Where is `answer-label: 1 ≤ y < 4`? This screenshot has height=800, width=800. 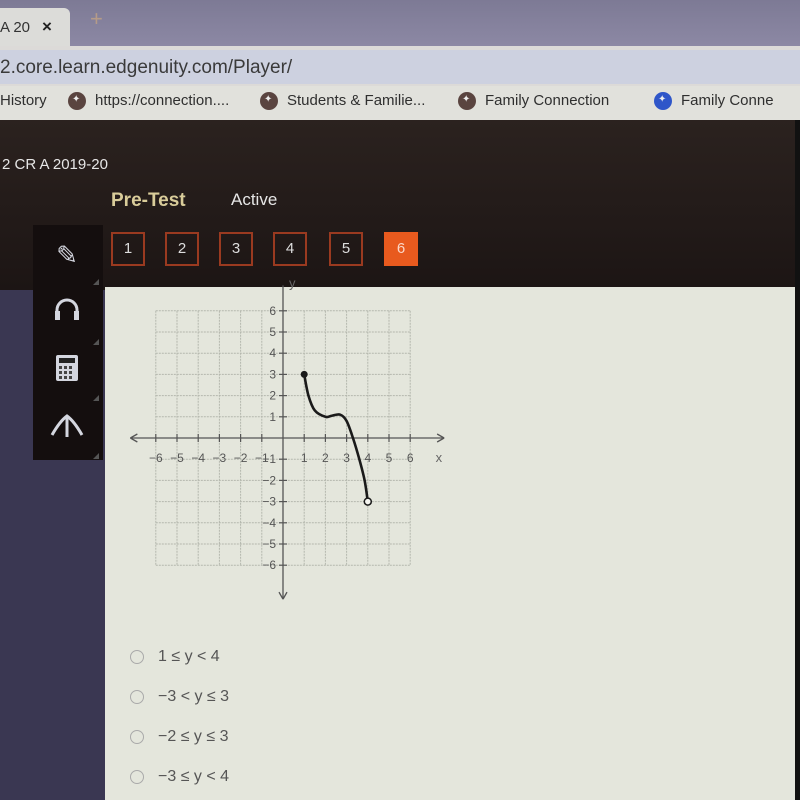
answer-label: 1 ≤ y < 4 is located at coordinates (189, 656).